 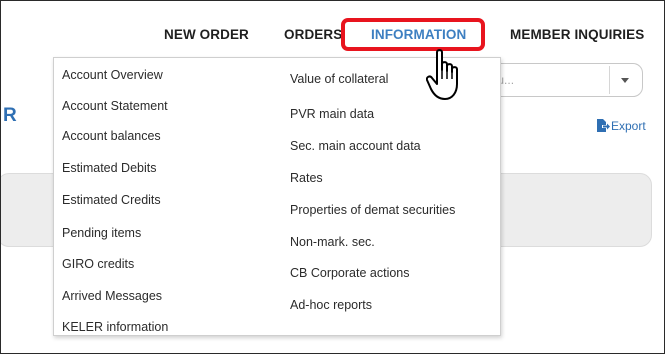 I want to click on menu-item-rates: Rates, so click(x=306, y=178).